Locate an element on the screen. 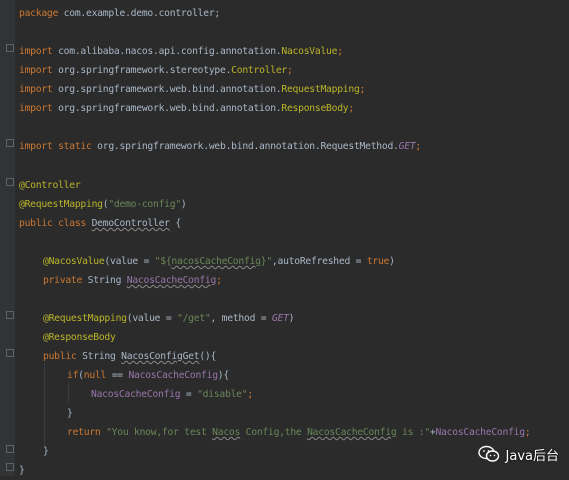 The height and width of the screenshot is (480, 569). editor-gutter is located at coordinates (7, 238).